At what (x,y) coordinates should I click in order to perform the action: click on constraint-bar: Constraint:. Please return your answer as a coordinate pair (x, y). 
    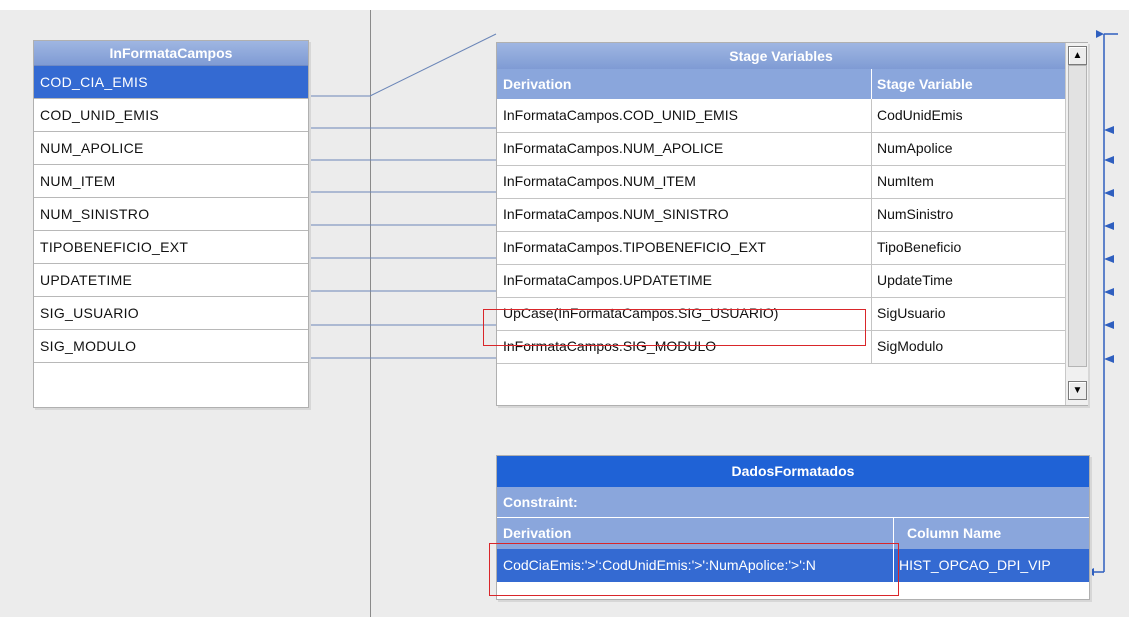
    Looking at the image, I should click on (793, 502).